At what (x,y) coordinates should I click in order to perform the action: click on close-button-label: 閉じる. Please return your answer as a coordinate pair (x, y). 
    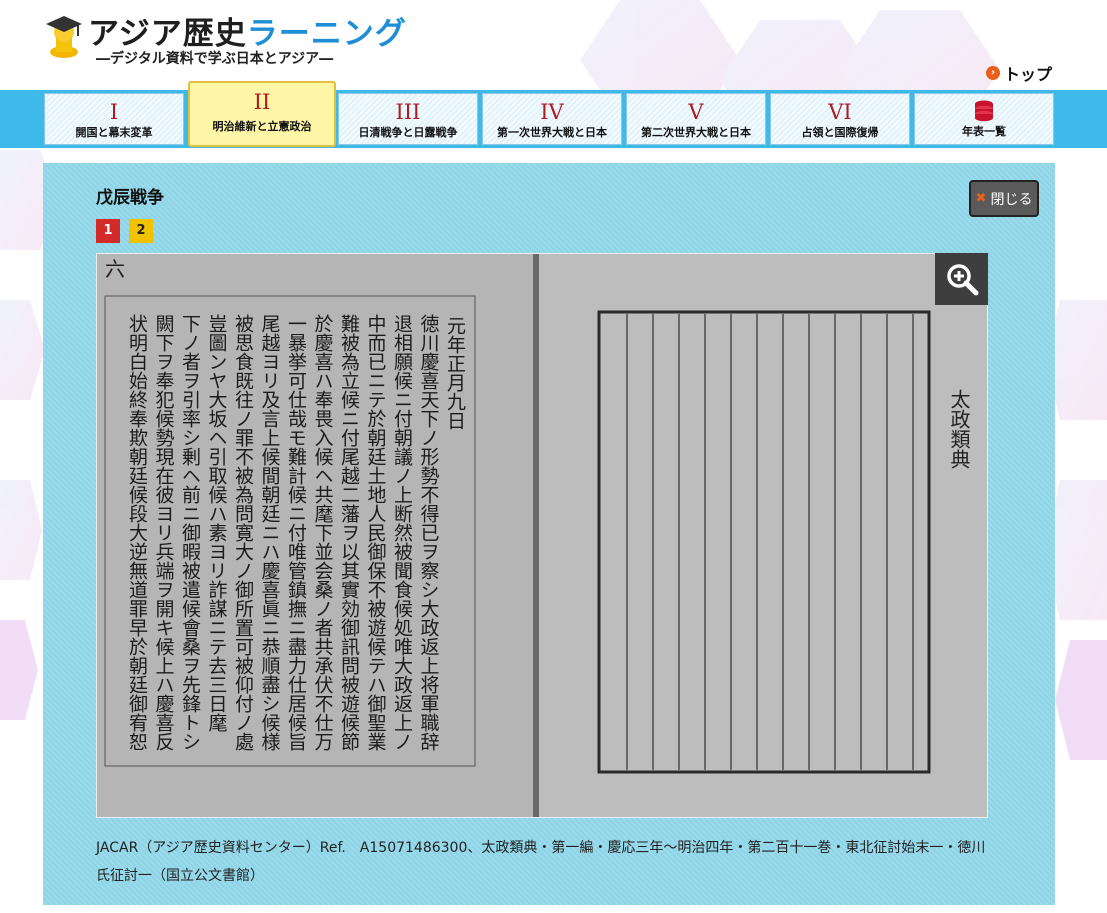
    Looking at the image, I should click on (1011, 199).